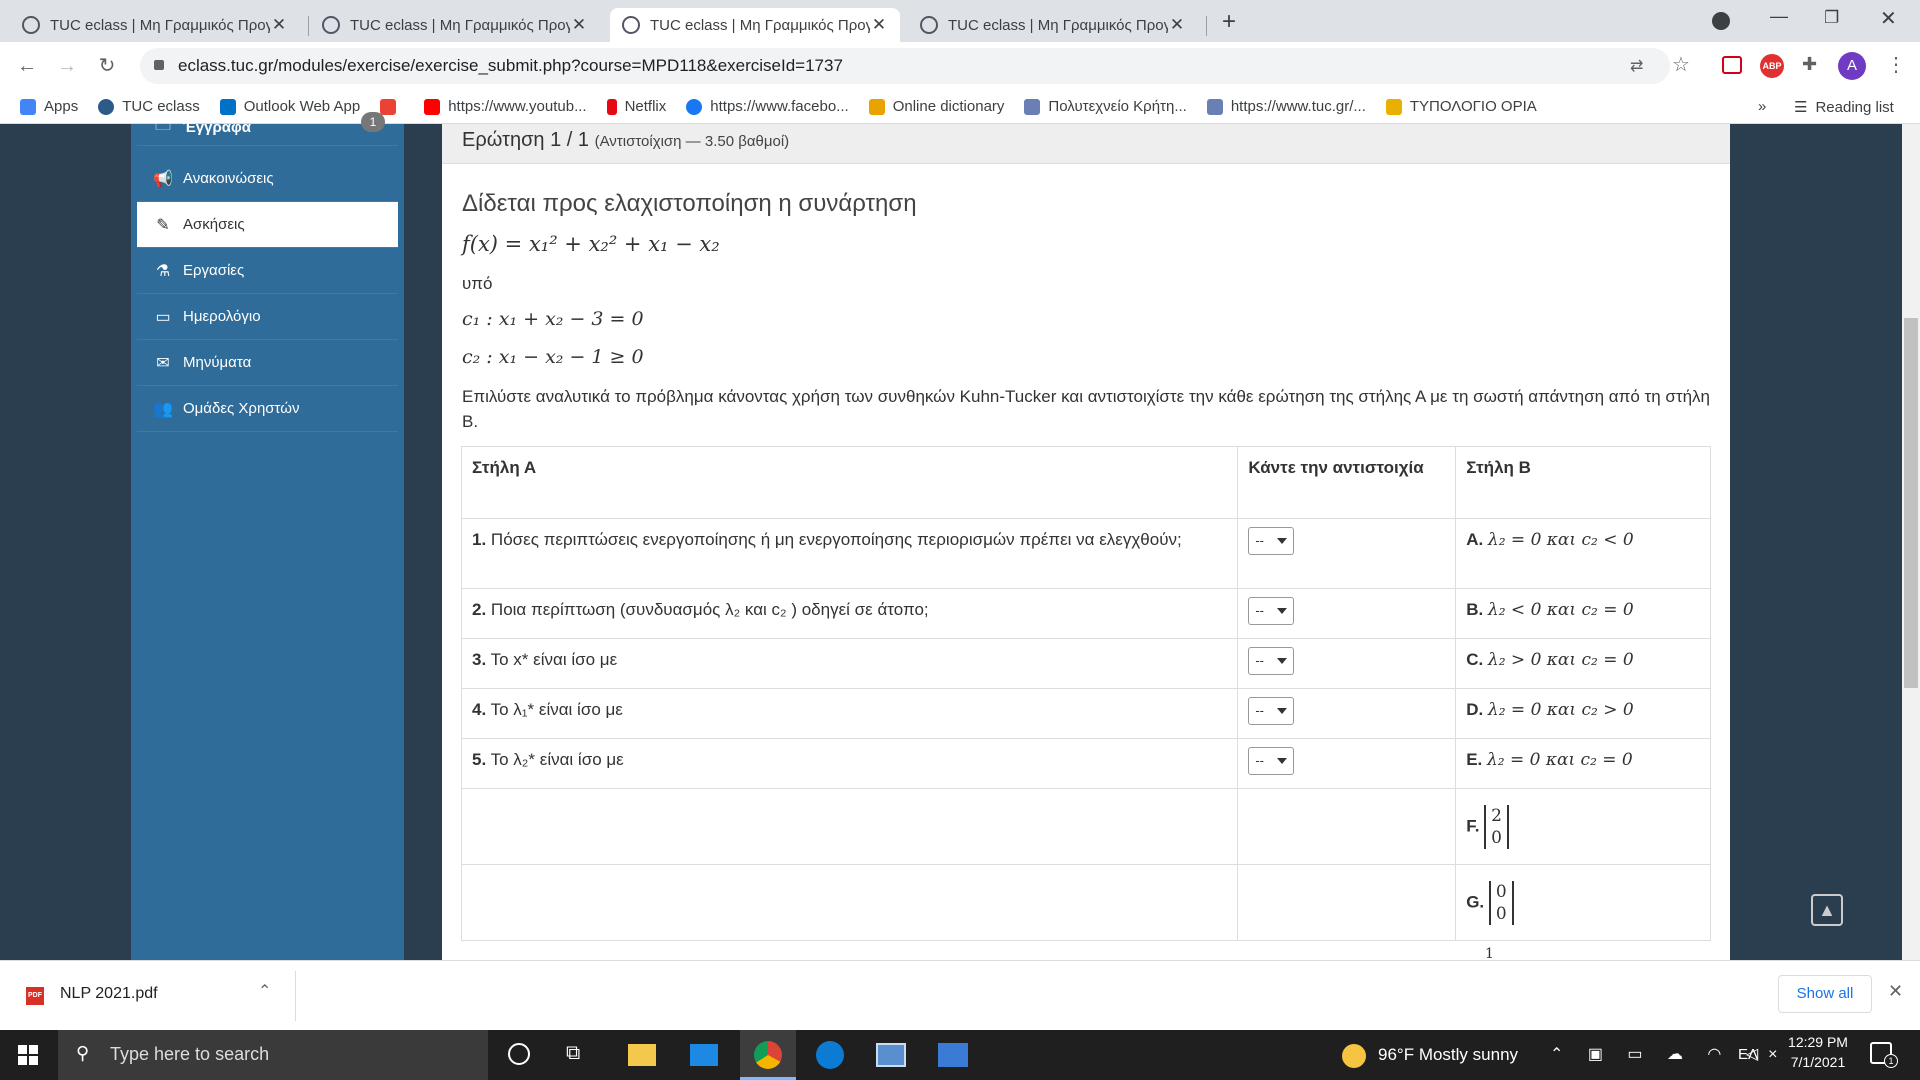 This screenshot has width=1920, height=1080. What do you see at coordinates (107, 66) in the screenshot?
I see `reload-icon: ↻` at bounding box center [107, 66].